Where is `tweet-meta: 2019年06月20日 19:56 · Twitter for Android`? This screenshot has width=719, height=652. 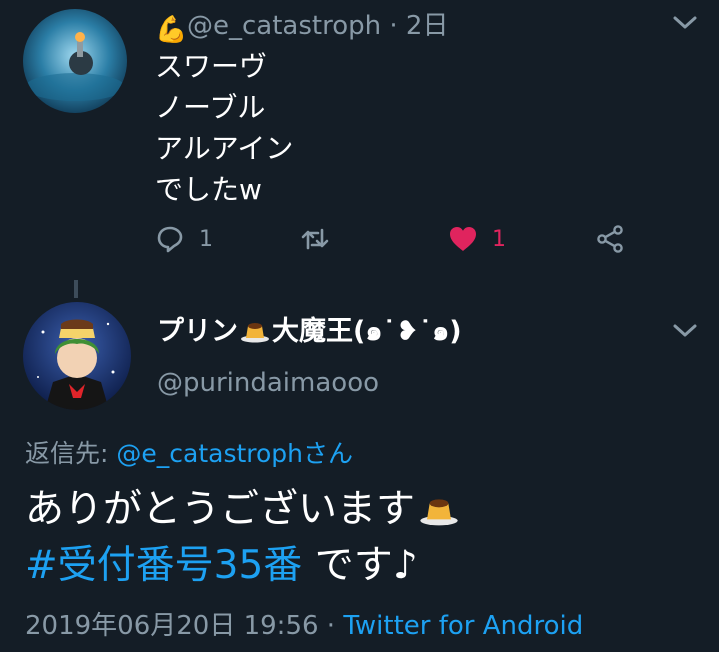
tweet-meta: 2019年06月20日 19:56 · Twitter for Android is located at coordinates (304, 626).